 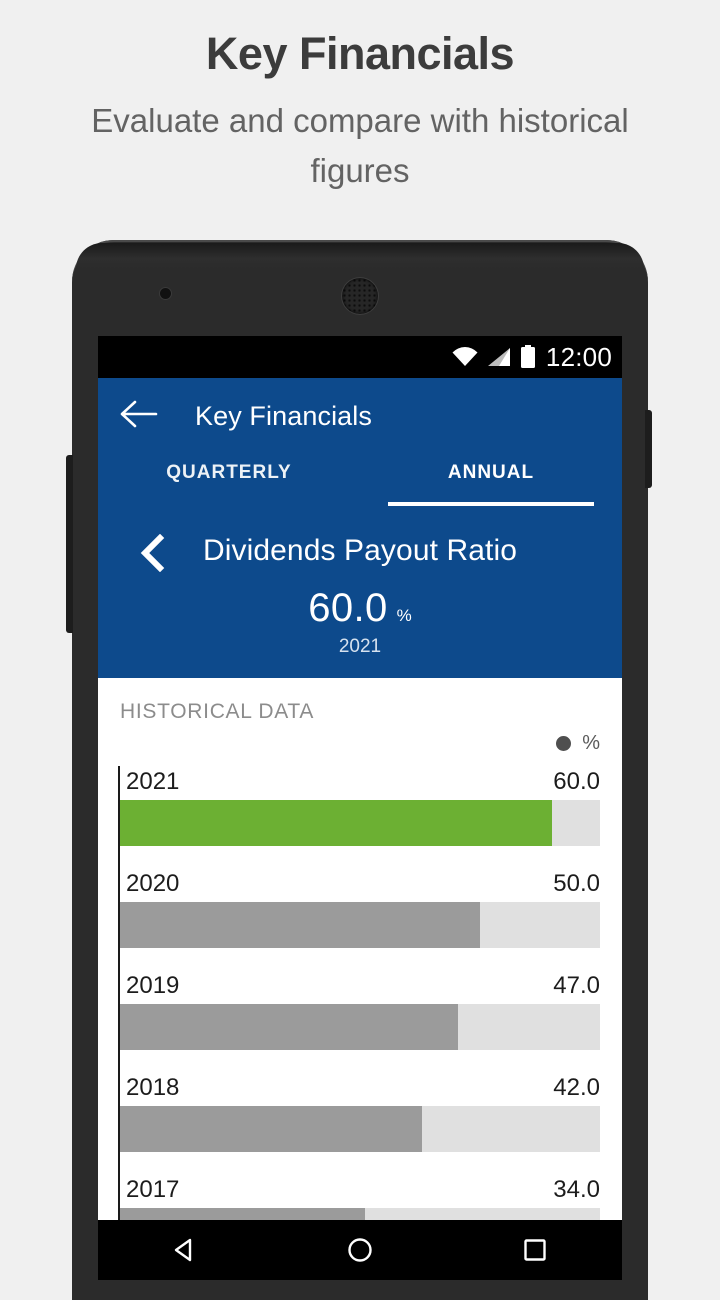 What do you see at coordinates (648, 449) in the screenshot?
I see `power-button` at bounding box center [648, 449].